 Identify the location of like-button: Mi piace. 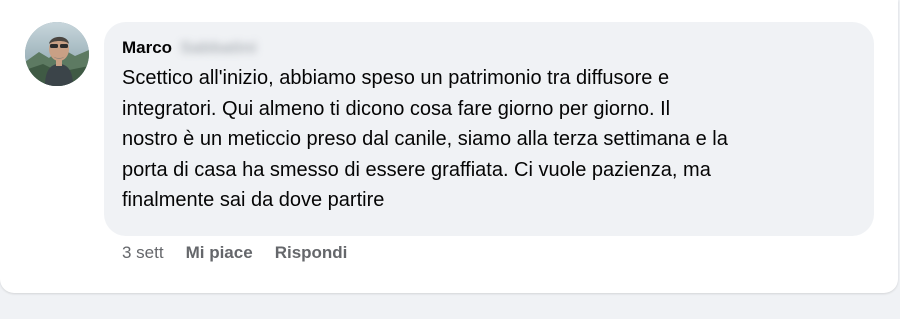
(219, 253).